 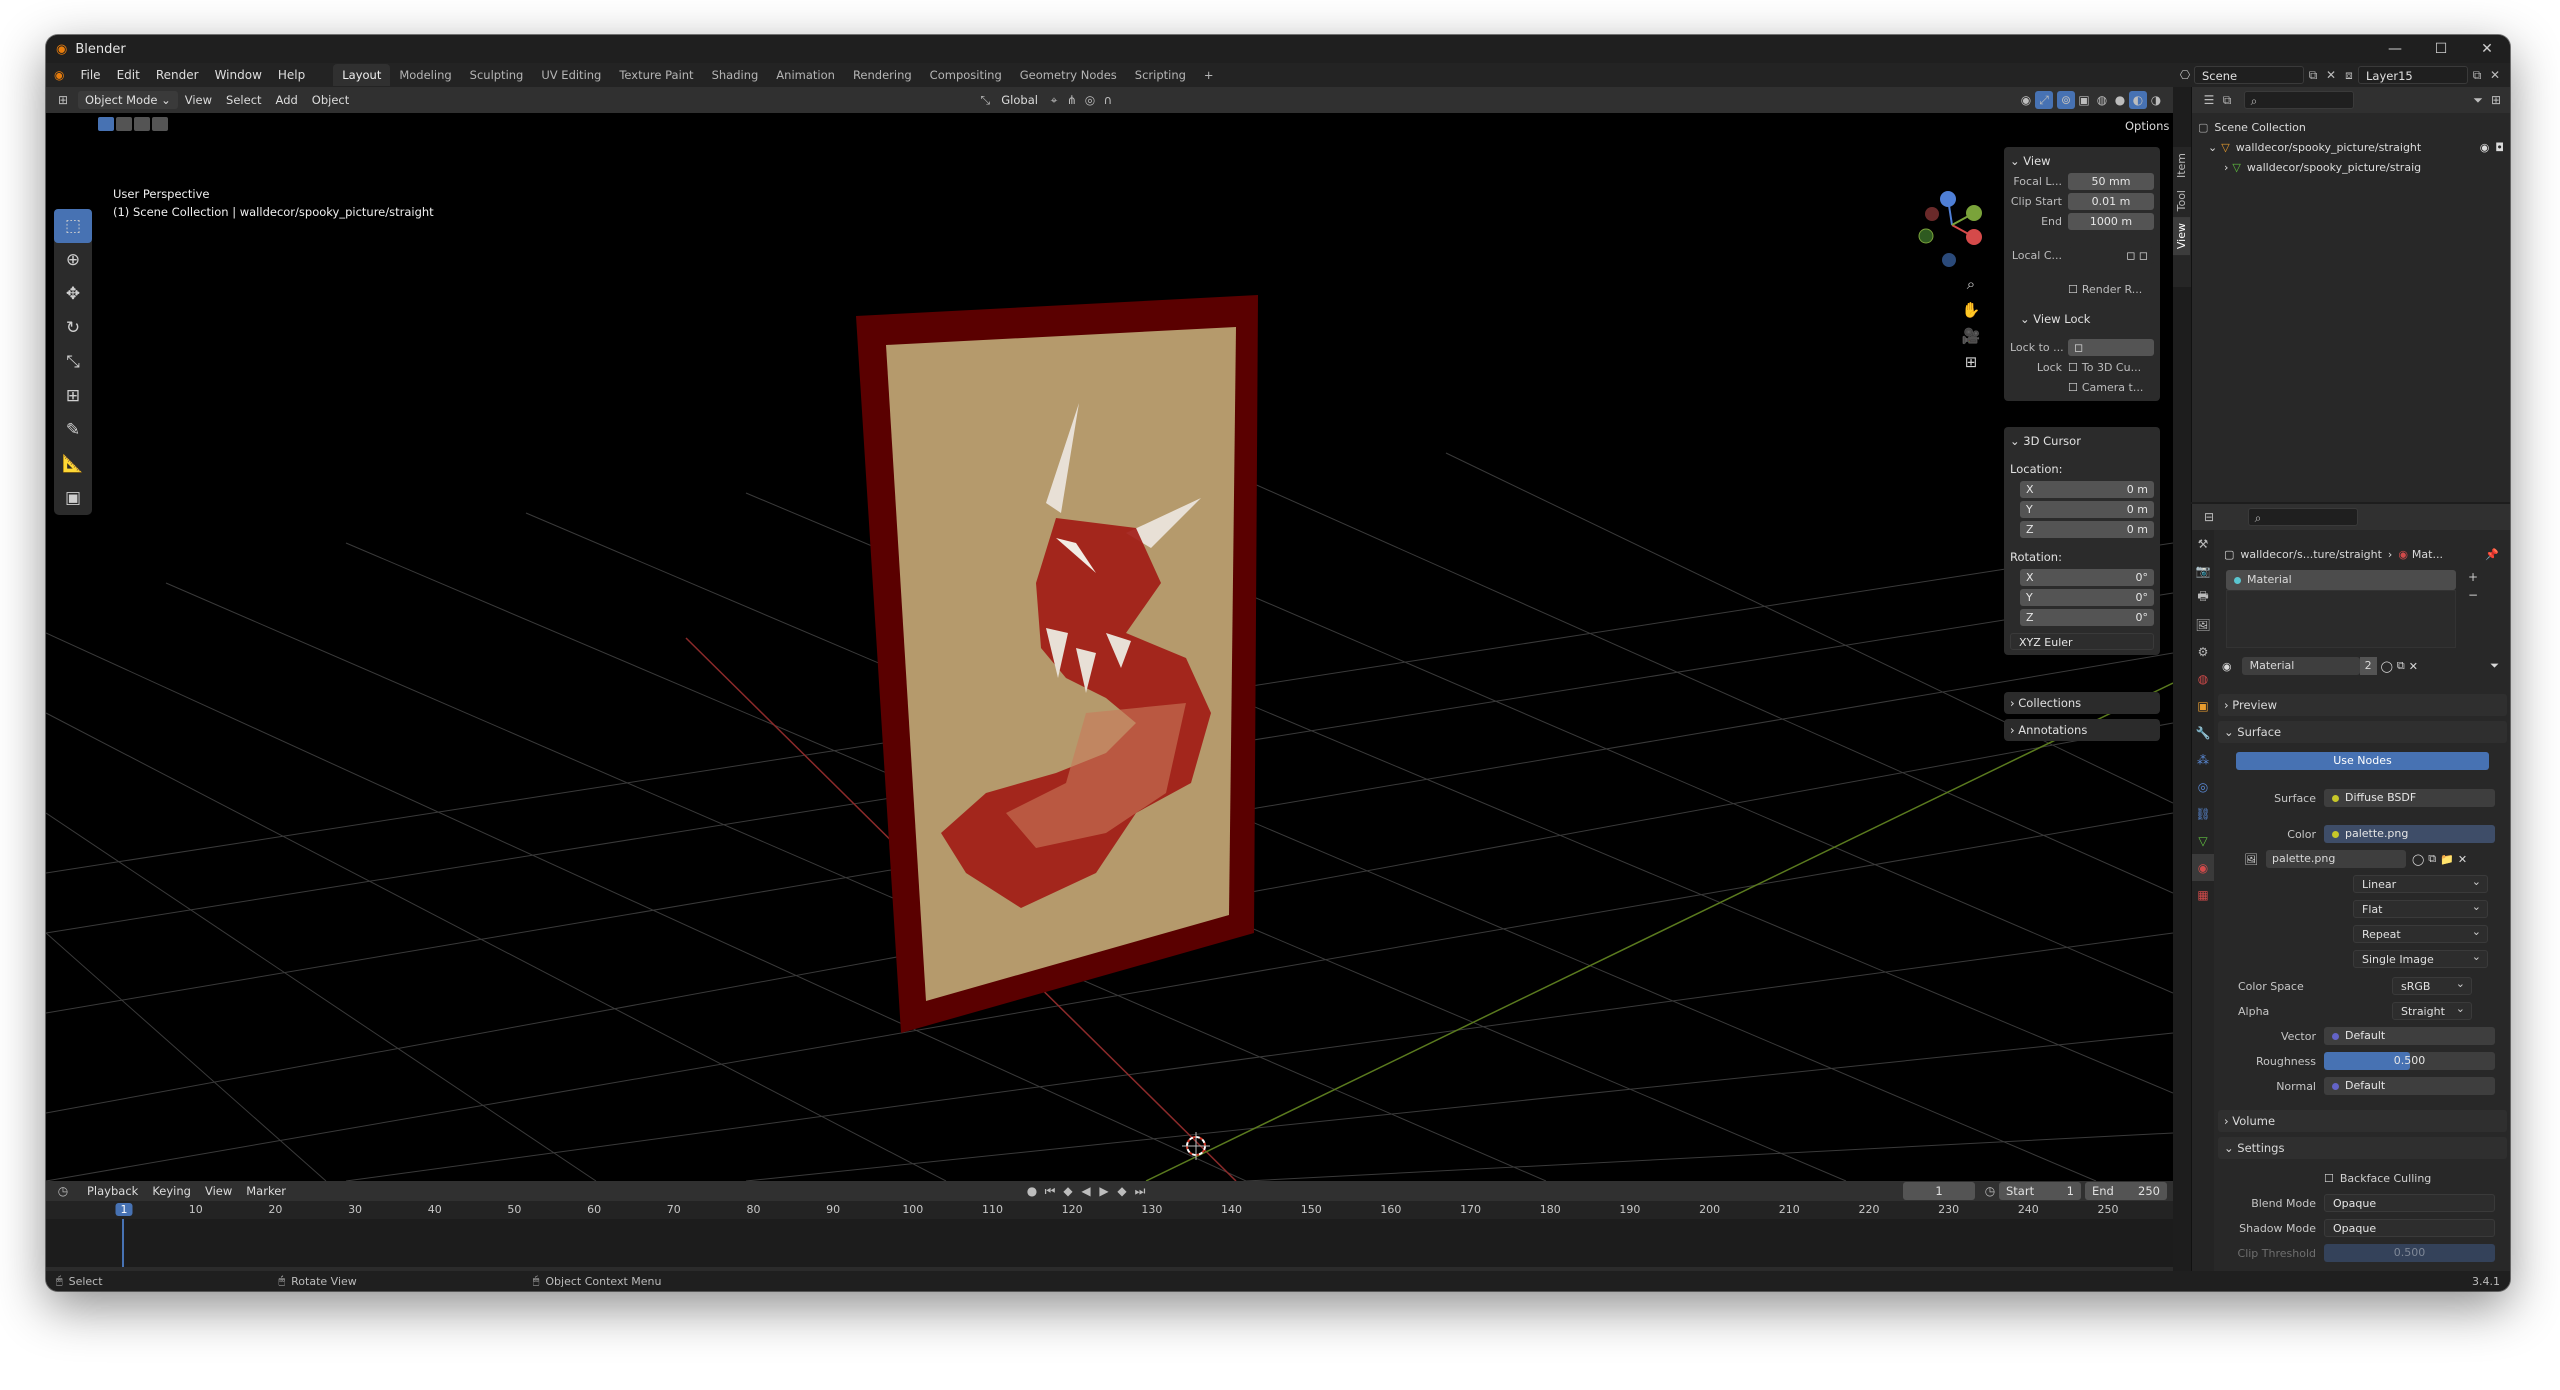 What do you see at coordinates (2209, 517) in the screenshot?
I see `properties-editor-icon: ⊟` at bounding box center [2209, 517].